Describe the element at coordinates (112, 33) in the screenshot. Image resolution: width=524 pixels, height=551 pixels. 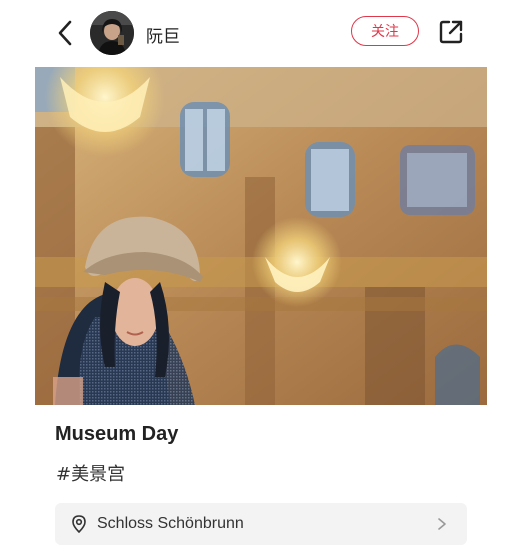
I see `avatar` at that location.